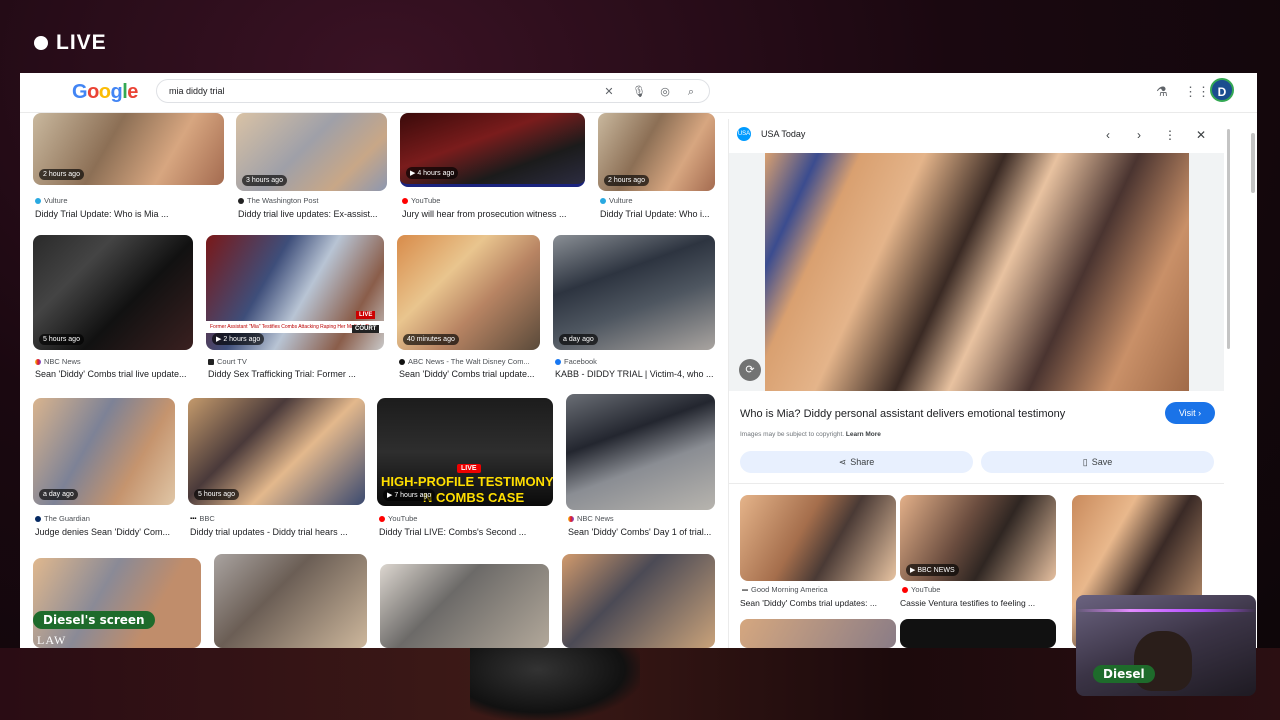 This screenshot has height=720, width=1280. Describe the element at coordinates (81, 42) in the screenshot. I see `live-label: LIVE` at that location.